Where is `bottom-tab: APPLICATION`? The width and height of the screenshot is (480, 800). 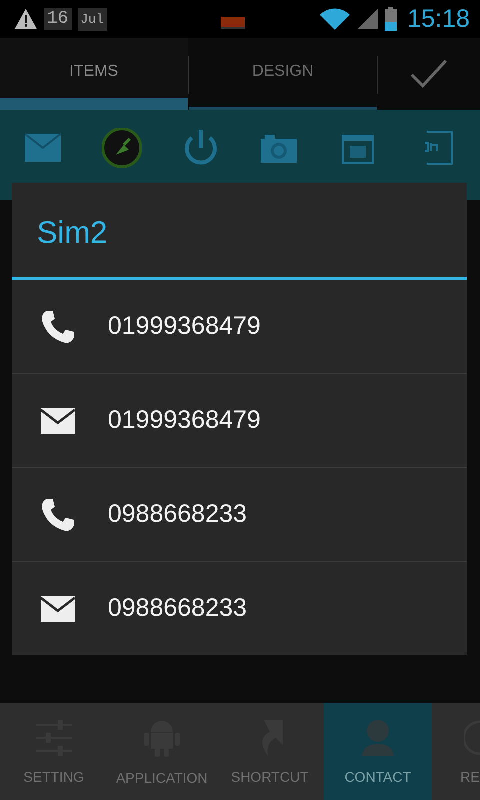
bottom-tab: APPLICATION is located at coordinates (162, 751).